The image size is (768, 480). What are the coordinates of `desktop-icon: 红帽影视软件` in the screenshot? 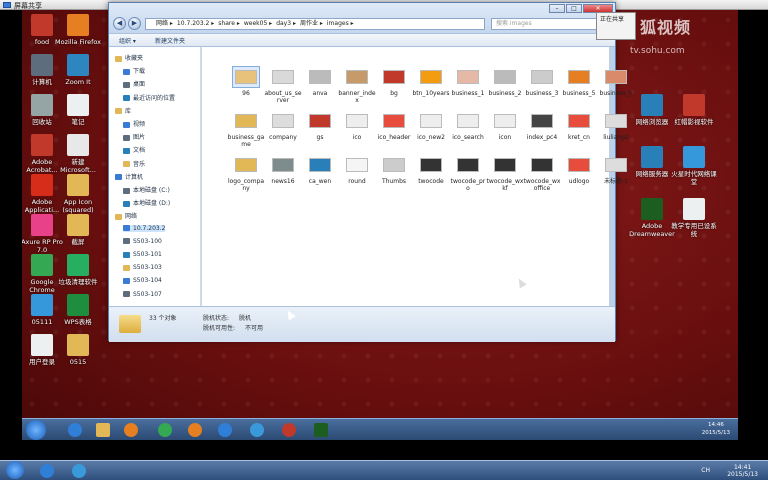 It's located at (694, 110).